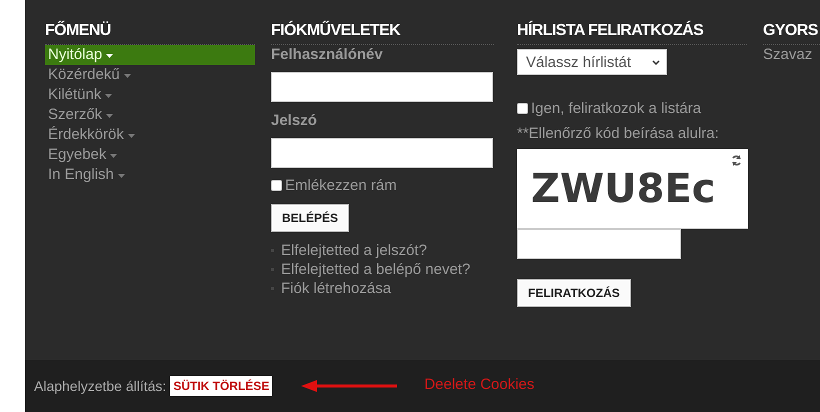 The height and width of the screenshot is (412, 820). I want to click on annotation-text: Deelete Cookies, so click(479, 384).